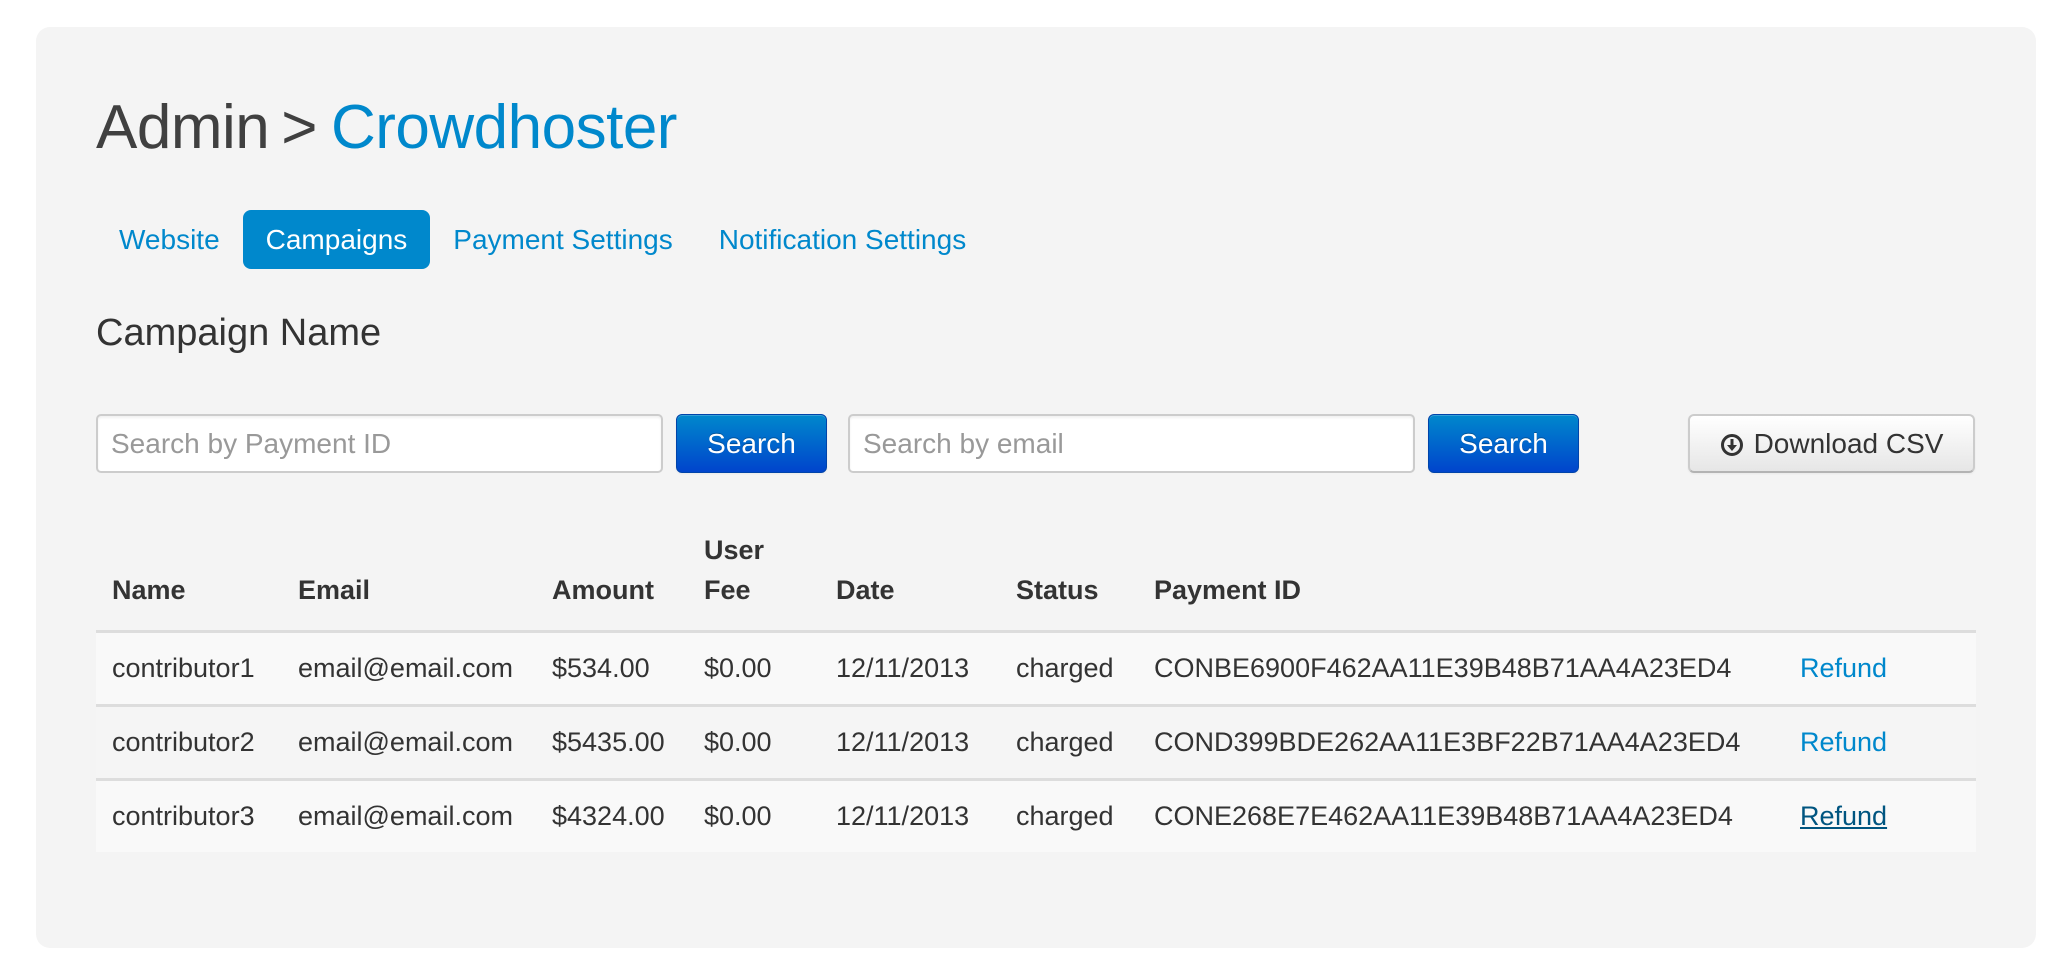 This screenshot has height=964, width=2056. Describe the element at coordinates (1131, 443) in the screenshot. I see `email-search-input` at that location.